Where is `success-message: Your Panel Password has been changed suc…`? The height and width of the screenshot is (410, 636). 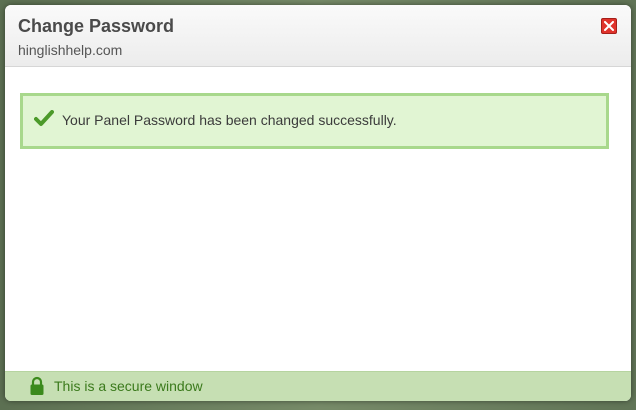
success-message: Your Panel Password has been changed suc… is located at coordinates (229, 120).